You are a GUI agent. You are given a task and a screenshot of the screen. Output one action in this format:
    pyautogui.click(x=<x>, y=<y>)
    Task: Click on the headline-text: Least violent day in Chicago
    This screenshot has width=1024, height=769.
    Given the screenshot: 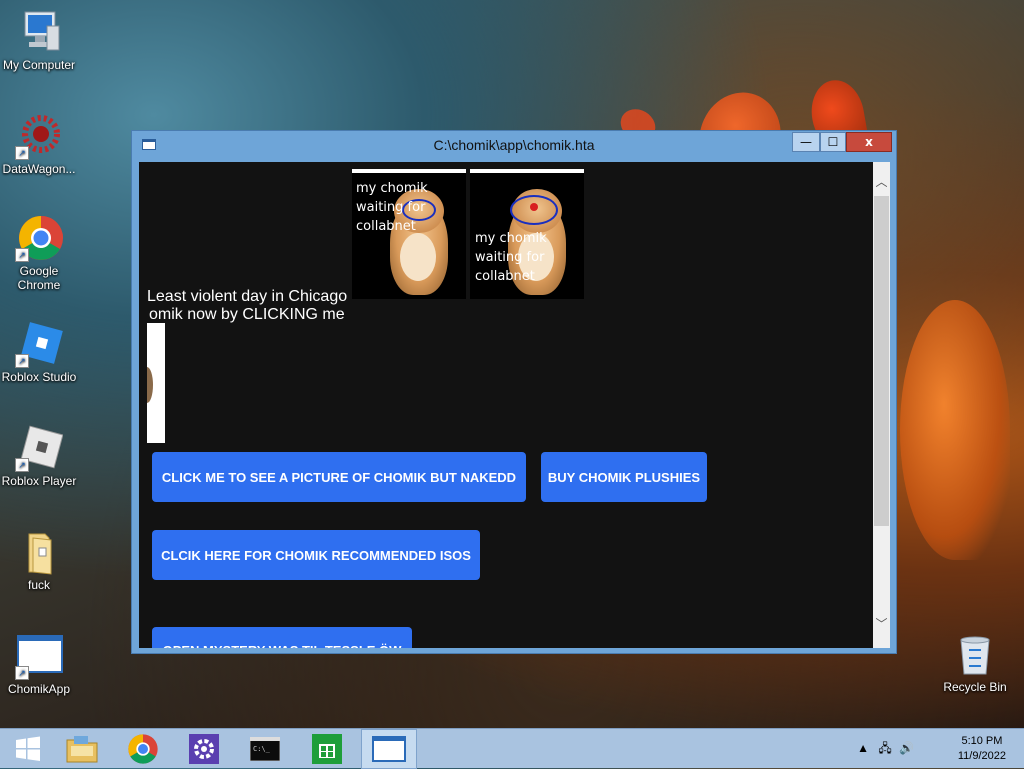 What is the action you would take?
    pyautogui.click(x=247, y=296)
    